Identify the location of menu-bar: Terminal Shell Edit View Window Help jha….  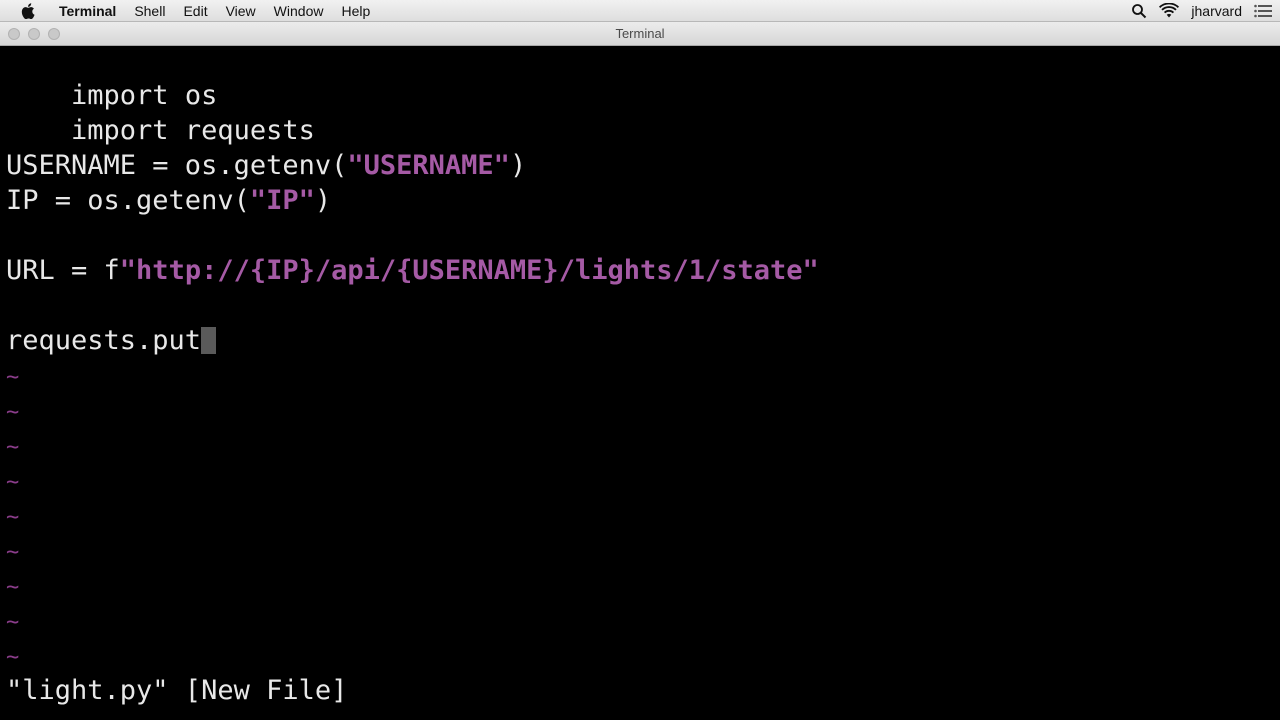
(640, 11).